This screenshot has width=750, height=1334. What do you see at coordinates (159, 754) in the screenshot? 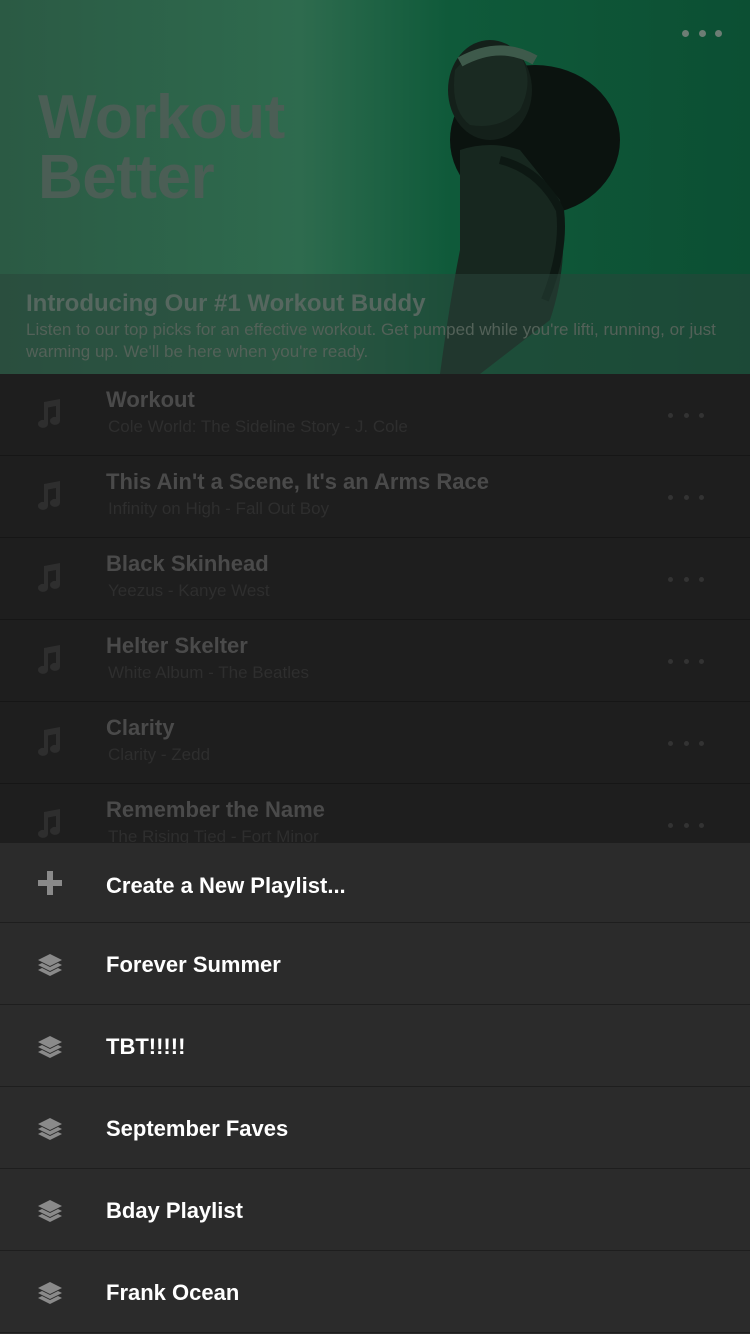
I see `track-subtitle: Clarity - Zedd` at bounding box center [159, 754].